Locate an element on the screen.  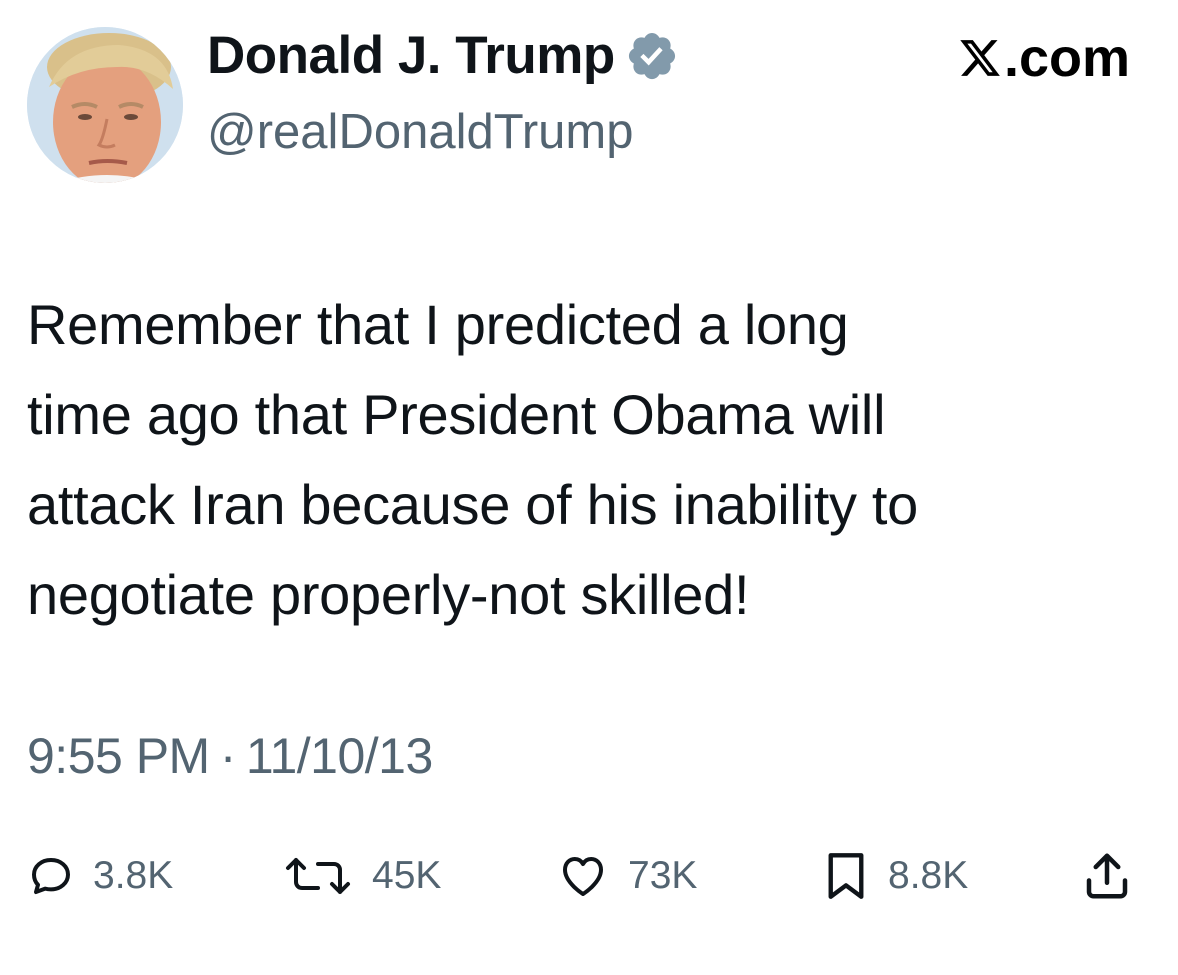
repost-count: 45K is located at coordinates (407, 875).